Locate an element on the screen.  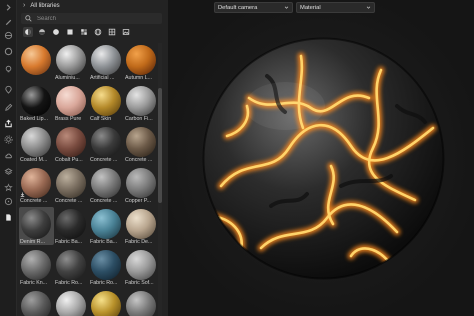
pin-icon is located at coordinates (8, 89).